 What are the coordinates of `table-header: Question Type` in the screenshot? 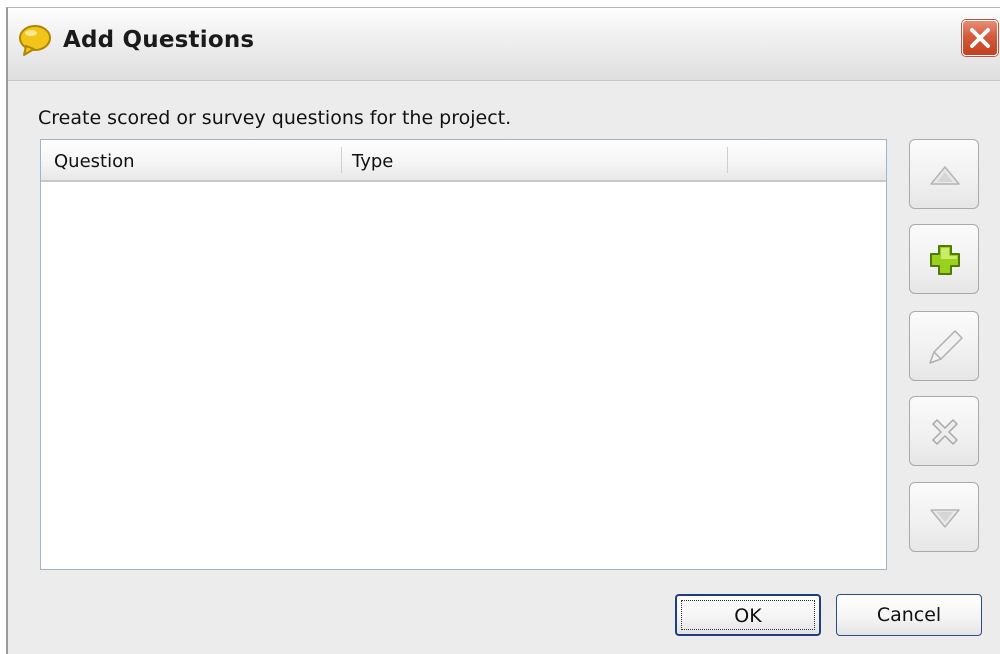 It's located at (463, 161).